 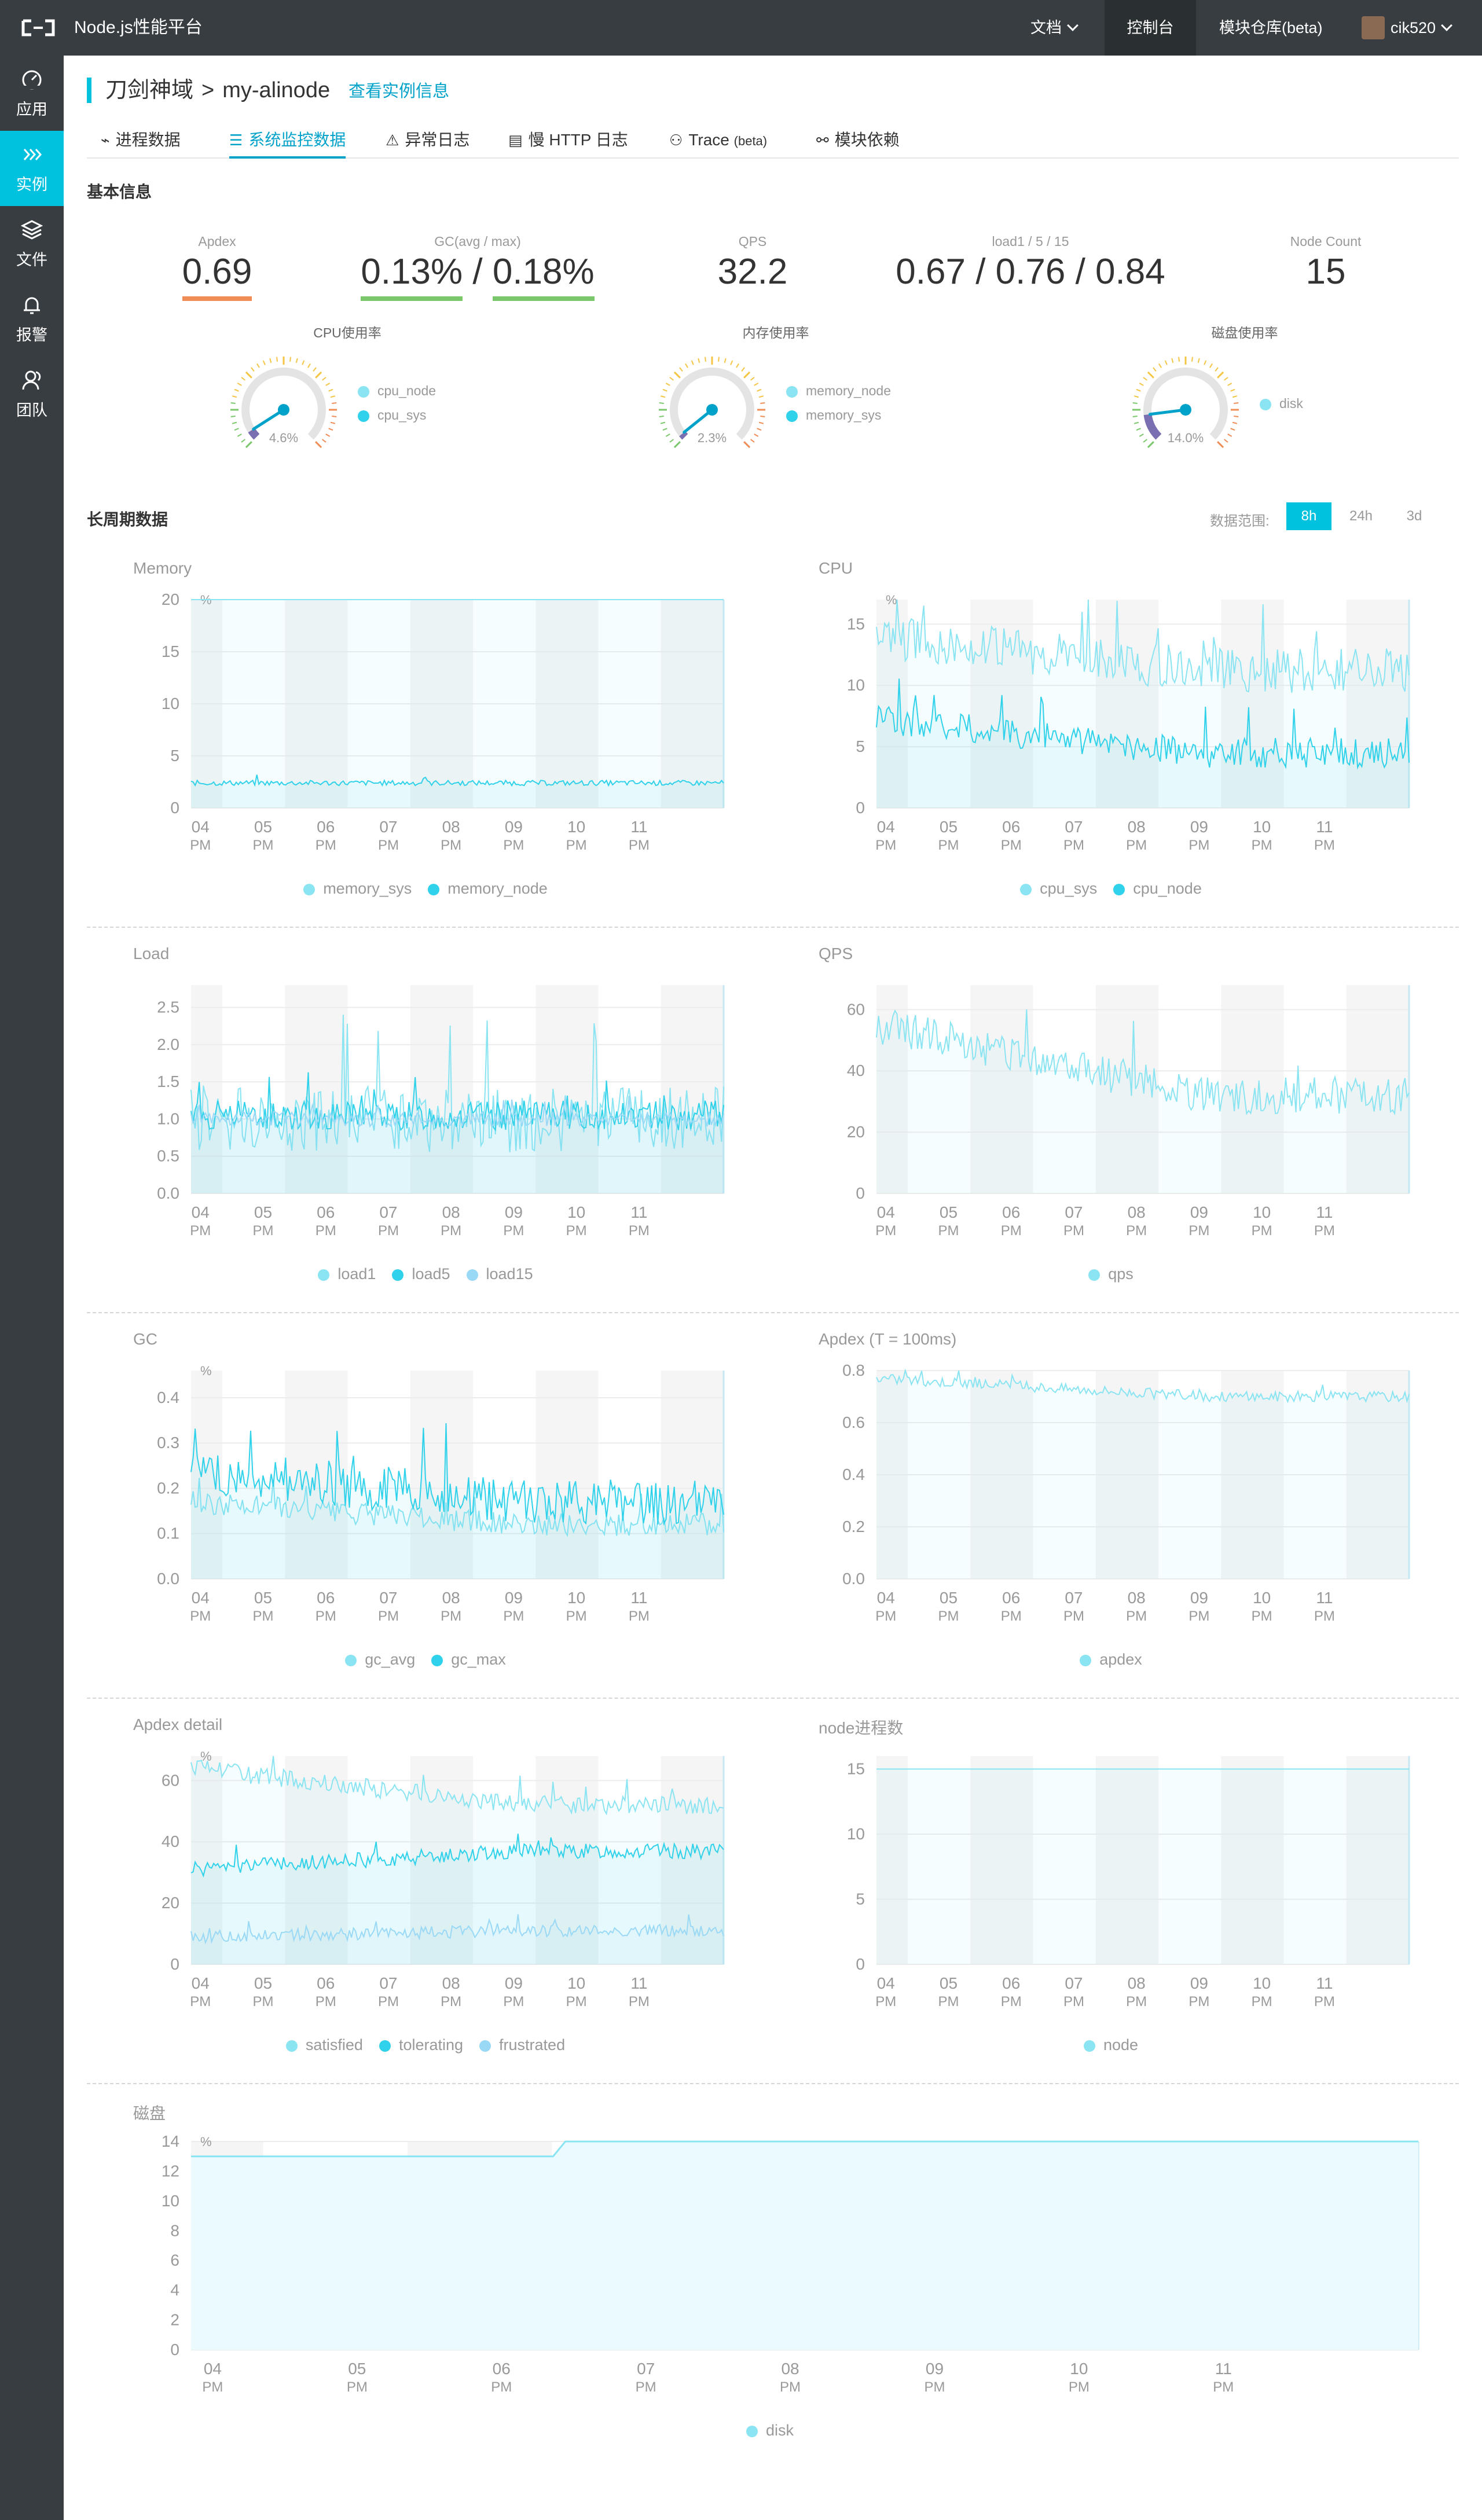 What do you see at coordinates (380, 1660) in the screenshot?
I see `legend-item-gc_avg: gc_avg` at bounding box center [380, 1660].